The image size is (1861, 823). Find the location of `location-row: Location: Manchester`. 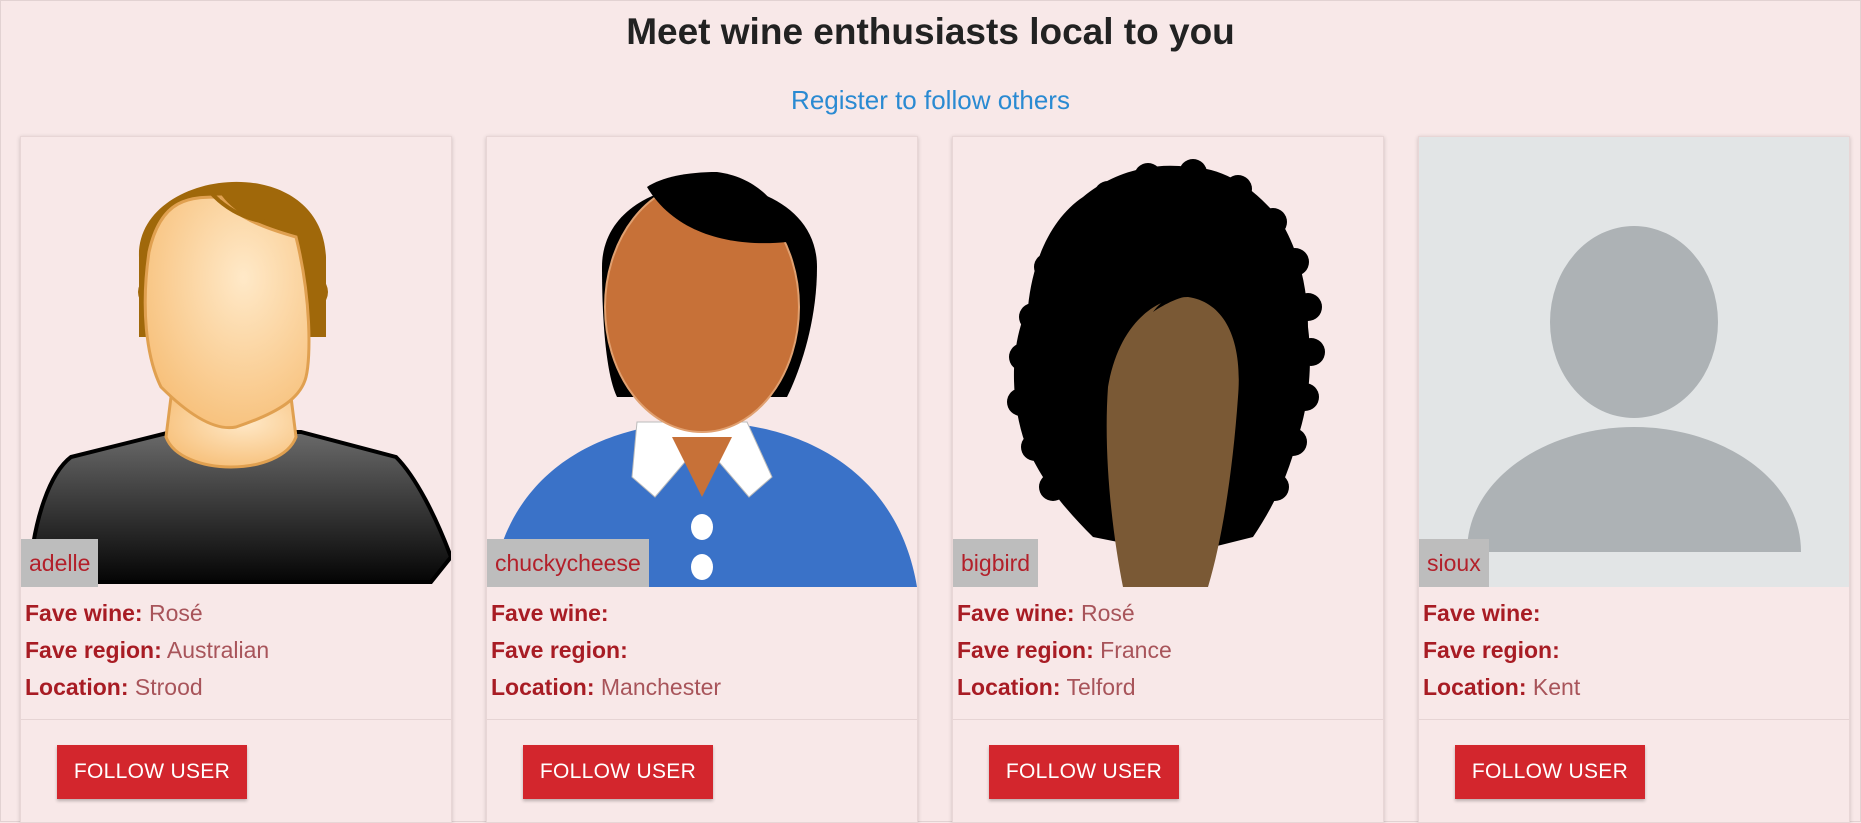

location-row: Location: Manchester is located at coordinates (606, 687).